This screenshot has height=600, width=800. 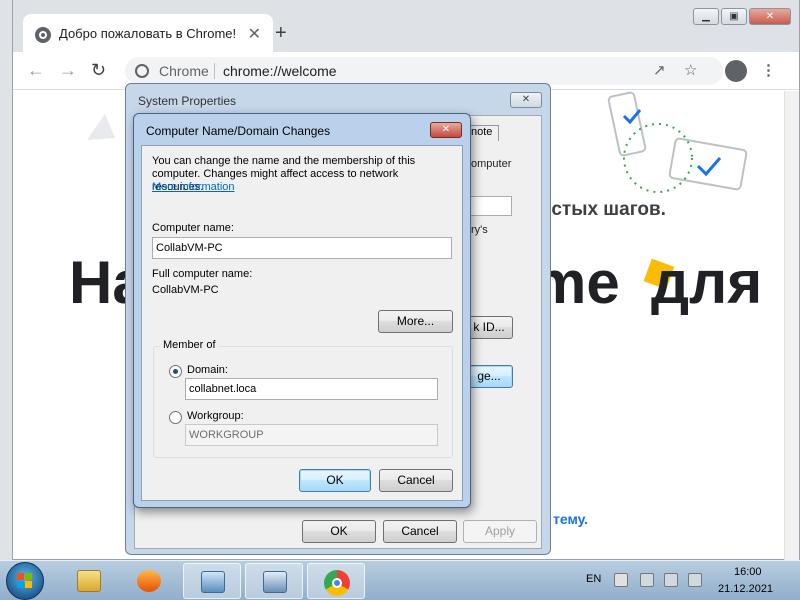 I want to click on computer-name-field: CollabVM-PC, so click(x=302, y=248).